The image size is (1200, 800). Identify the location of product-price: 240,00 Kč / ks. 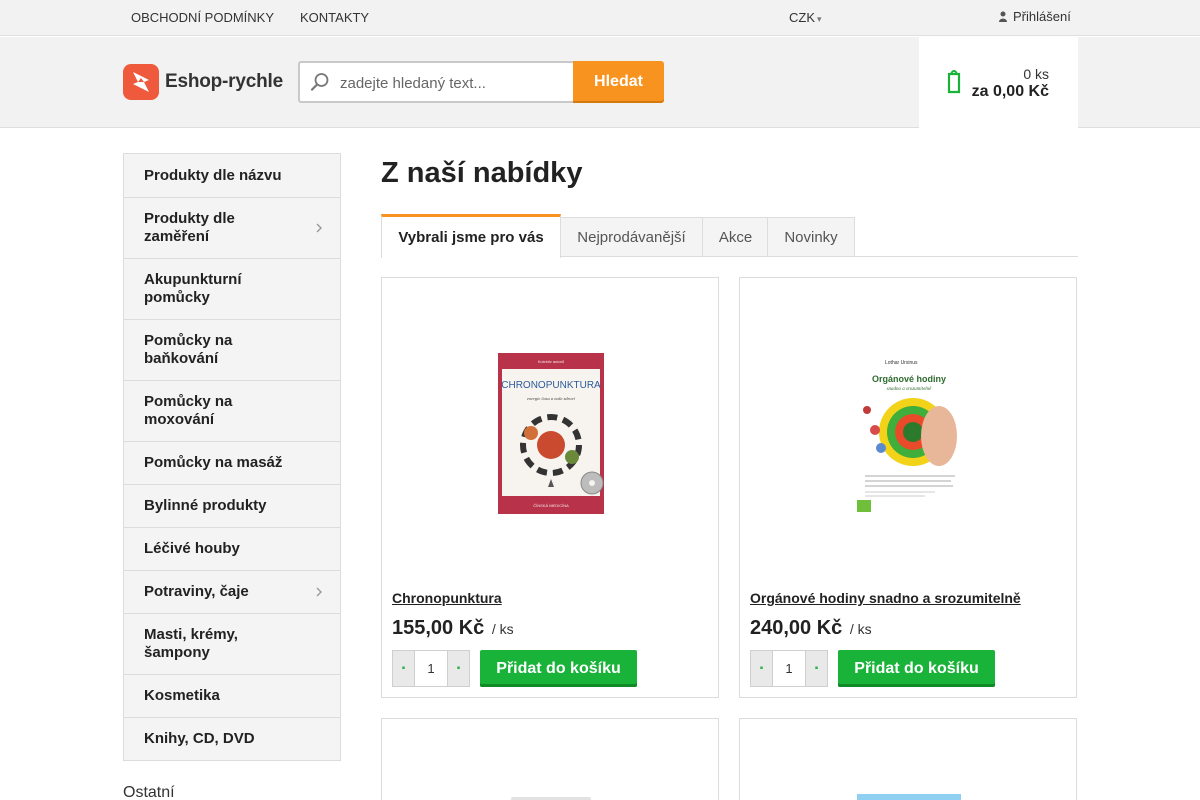
(811, 628).